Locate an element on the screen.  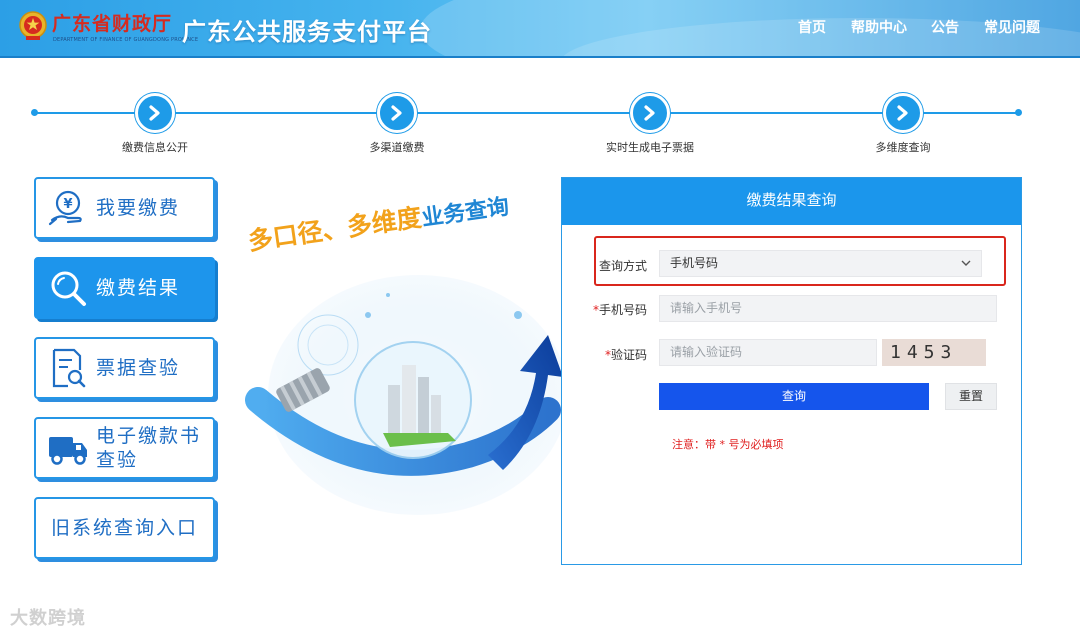
menu-legacy-system-button: 旧系统查询入口 is located at coordinates (124, 528).